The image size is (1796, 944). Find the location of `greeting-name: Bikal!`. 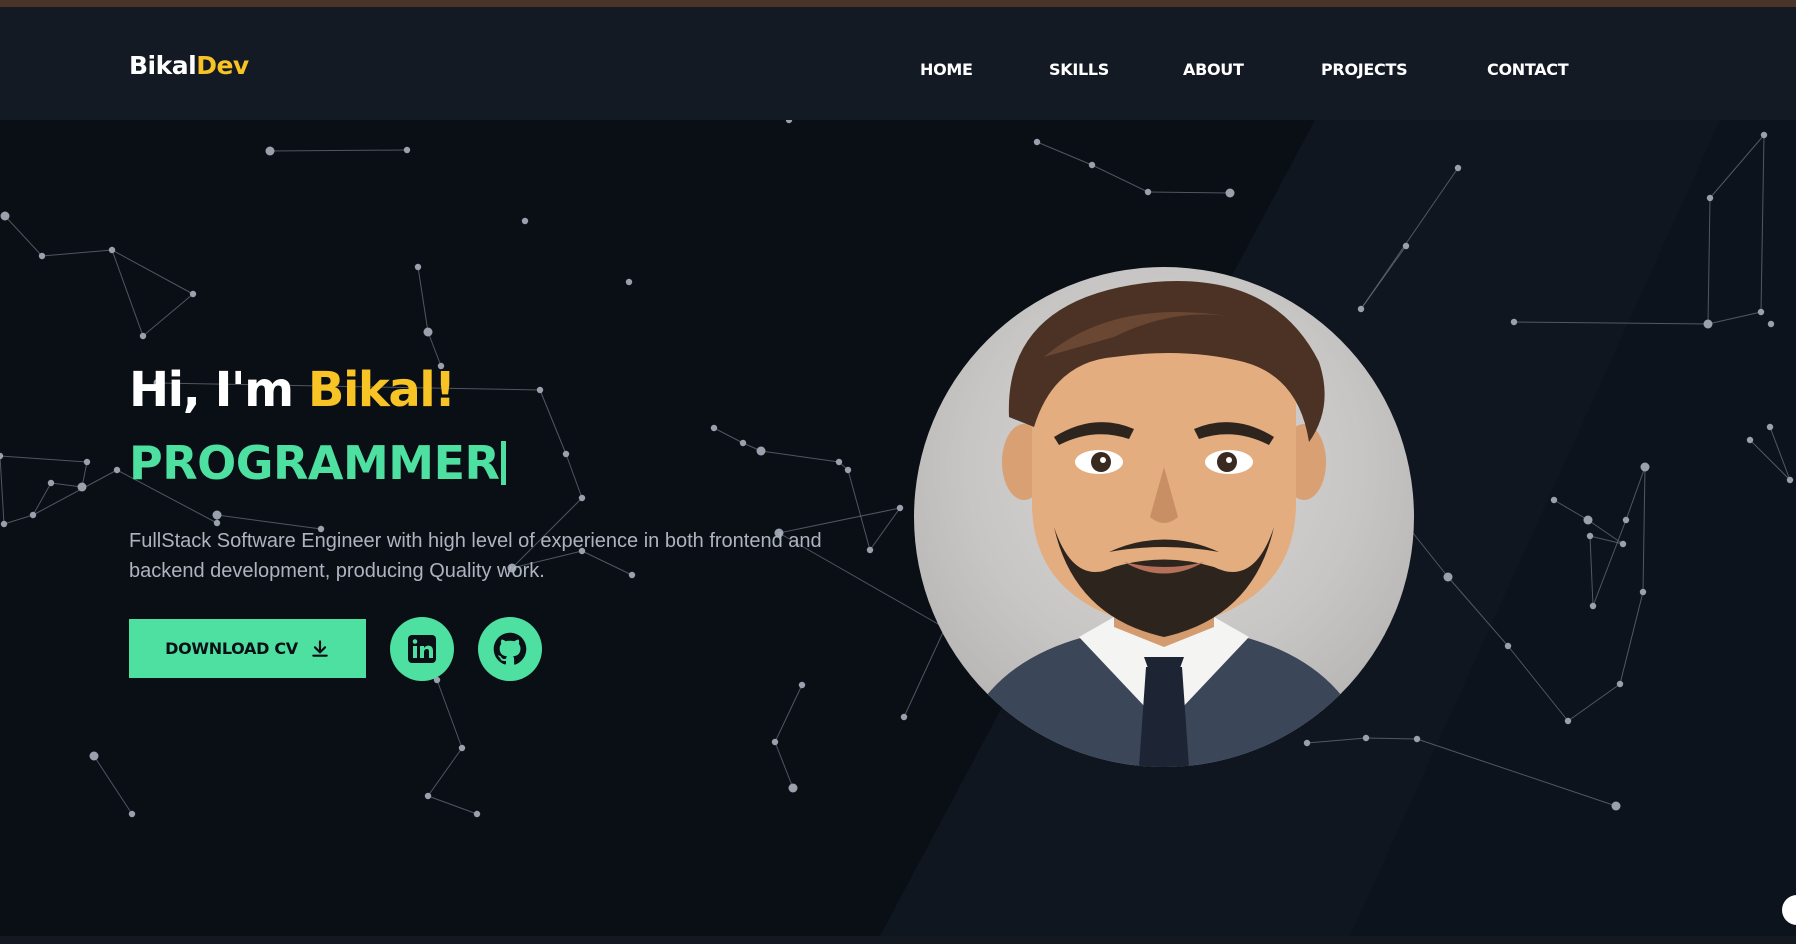

greeting-name: Bikal! is located at coordinates (381, 390).